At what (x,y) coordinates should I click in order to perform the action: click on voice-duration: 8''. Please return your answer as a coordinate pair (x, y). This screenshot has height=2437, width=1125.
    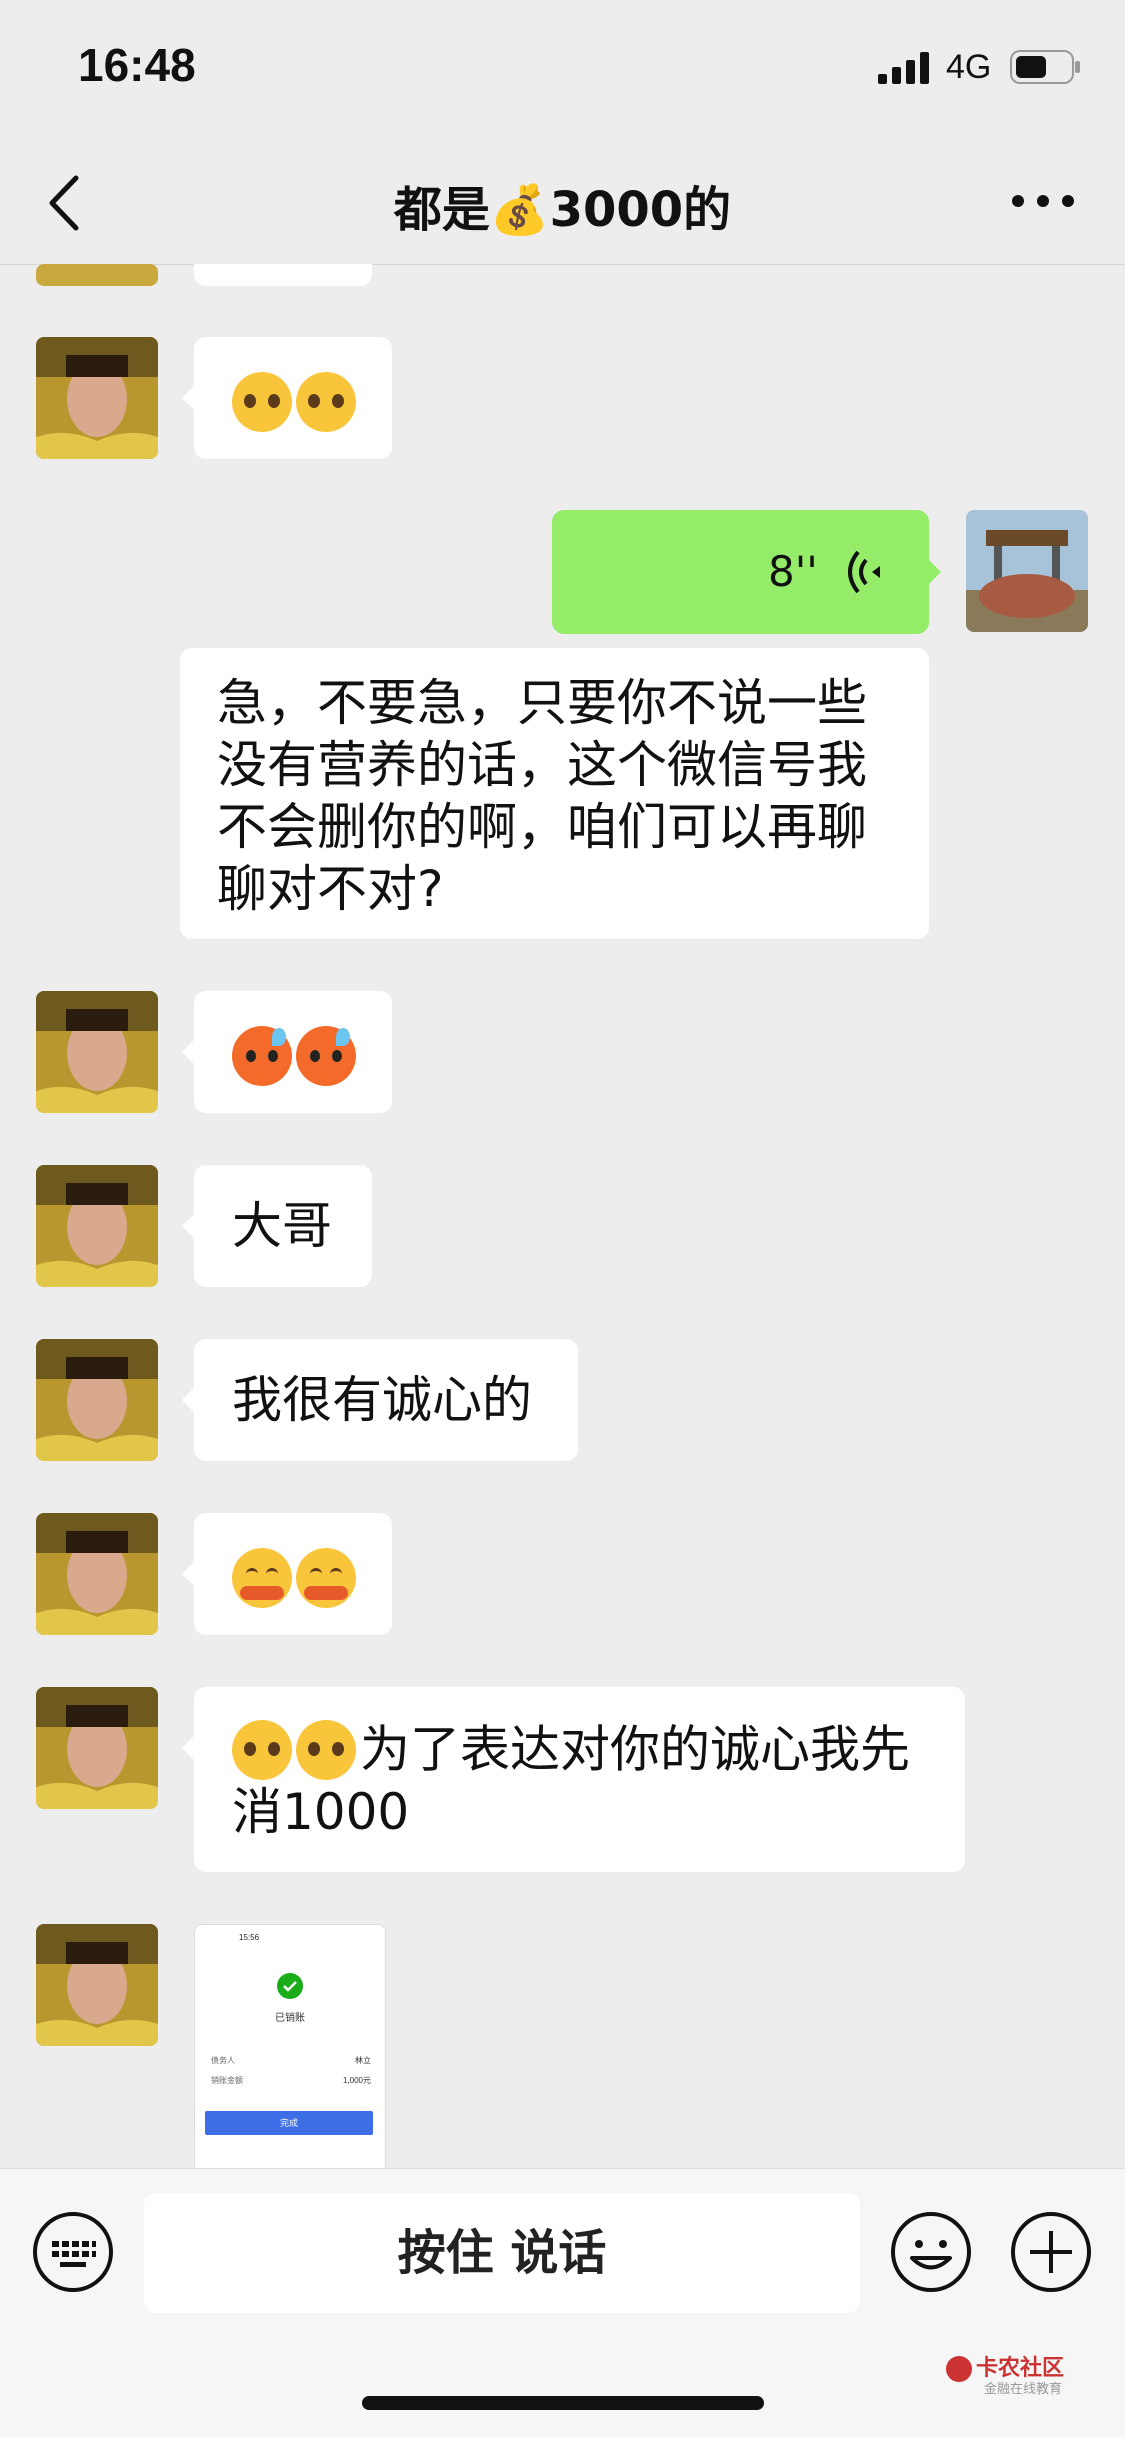
    Looking at the image, I should click on (793, 571).